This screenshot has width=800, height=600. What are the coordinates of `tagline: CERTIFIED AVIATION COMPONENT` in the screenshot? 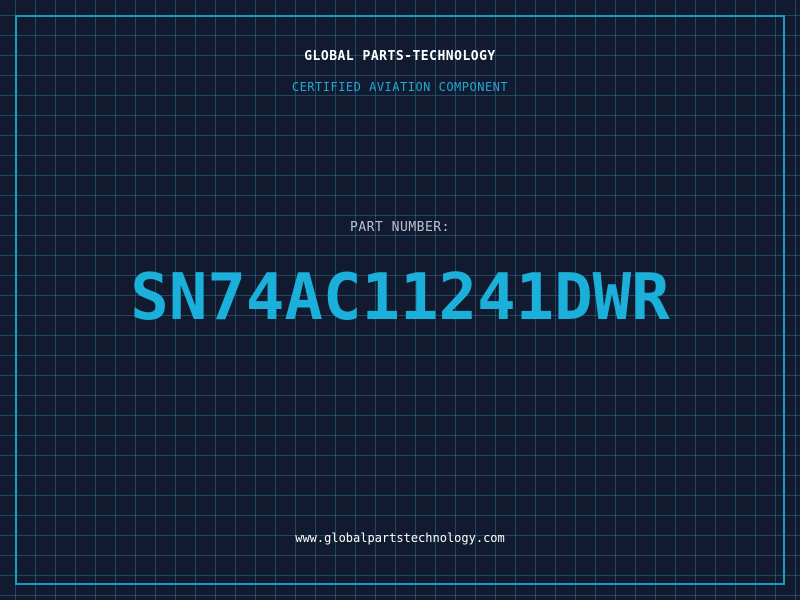 It's located at (400, 87).